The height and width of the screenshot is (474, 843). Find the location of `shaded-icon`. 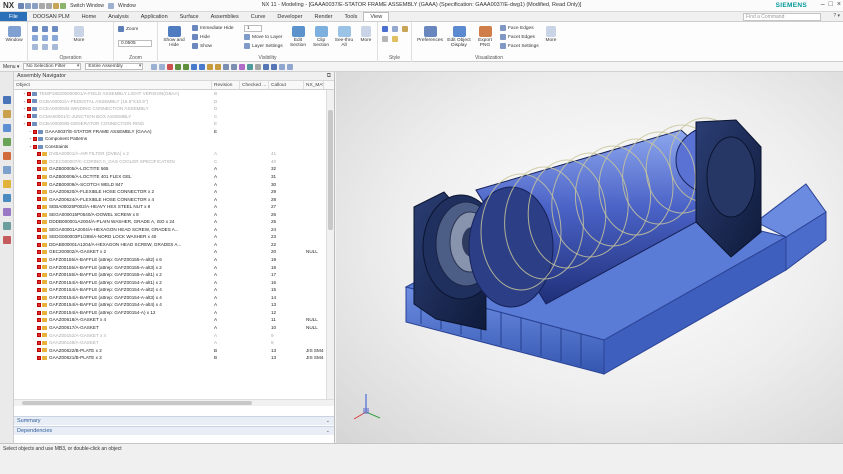

shaded-icon is located at coordinates (386, 29).